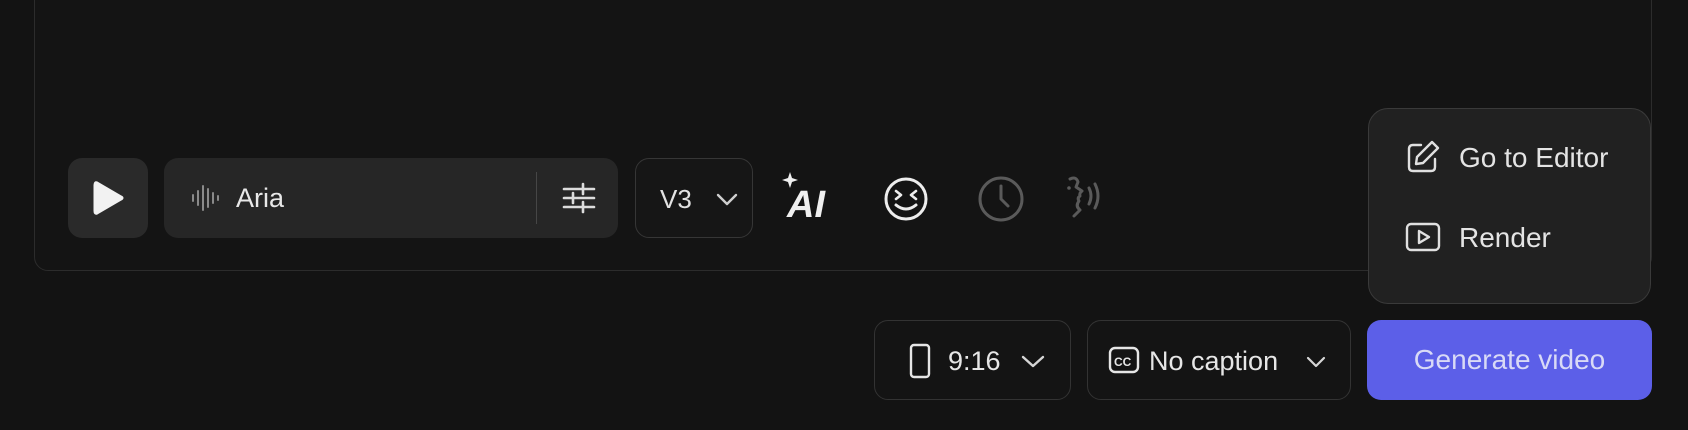  I want to click on aspect-ratio-select: 9:16, so click(972, 360).